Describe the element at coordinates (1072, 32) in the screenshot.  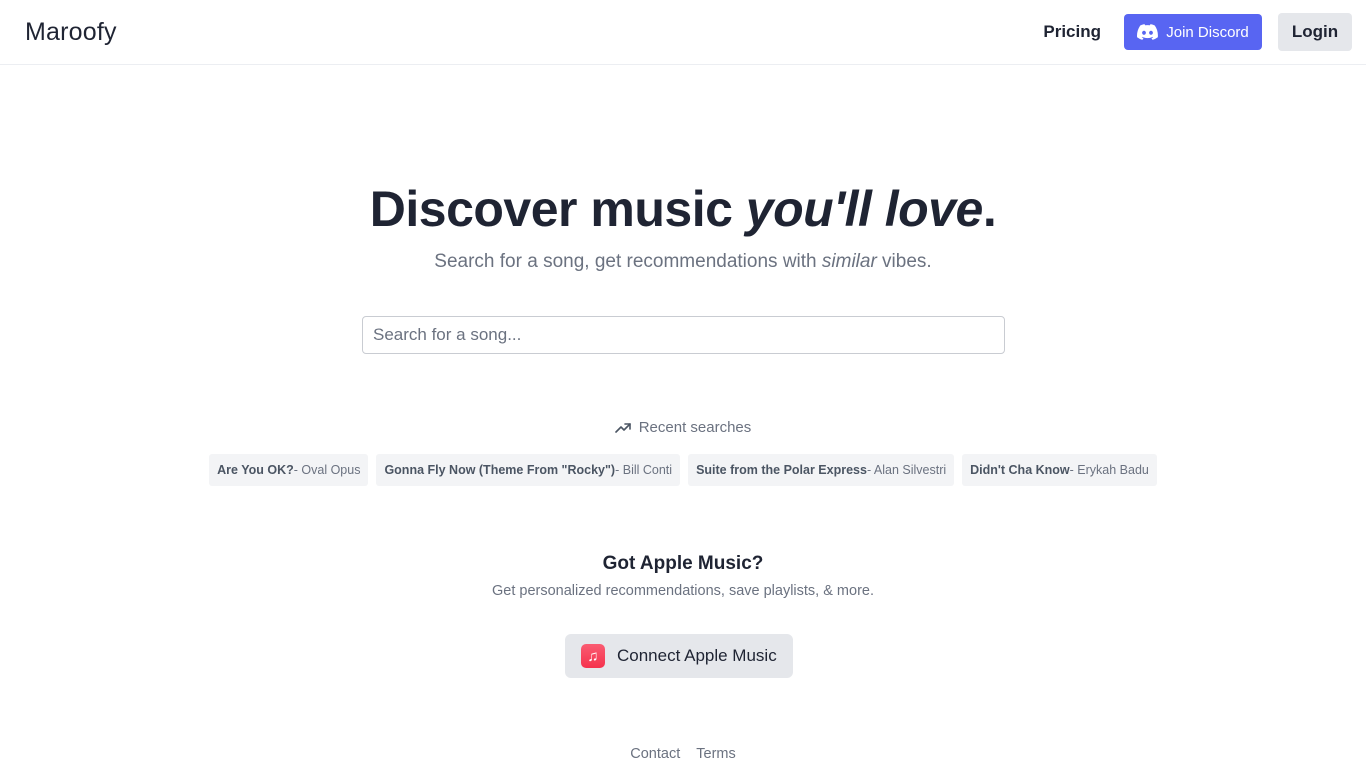
I see `pricing-link: Pricing` at that location.